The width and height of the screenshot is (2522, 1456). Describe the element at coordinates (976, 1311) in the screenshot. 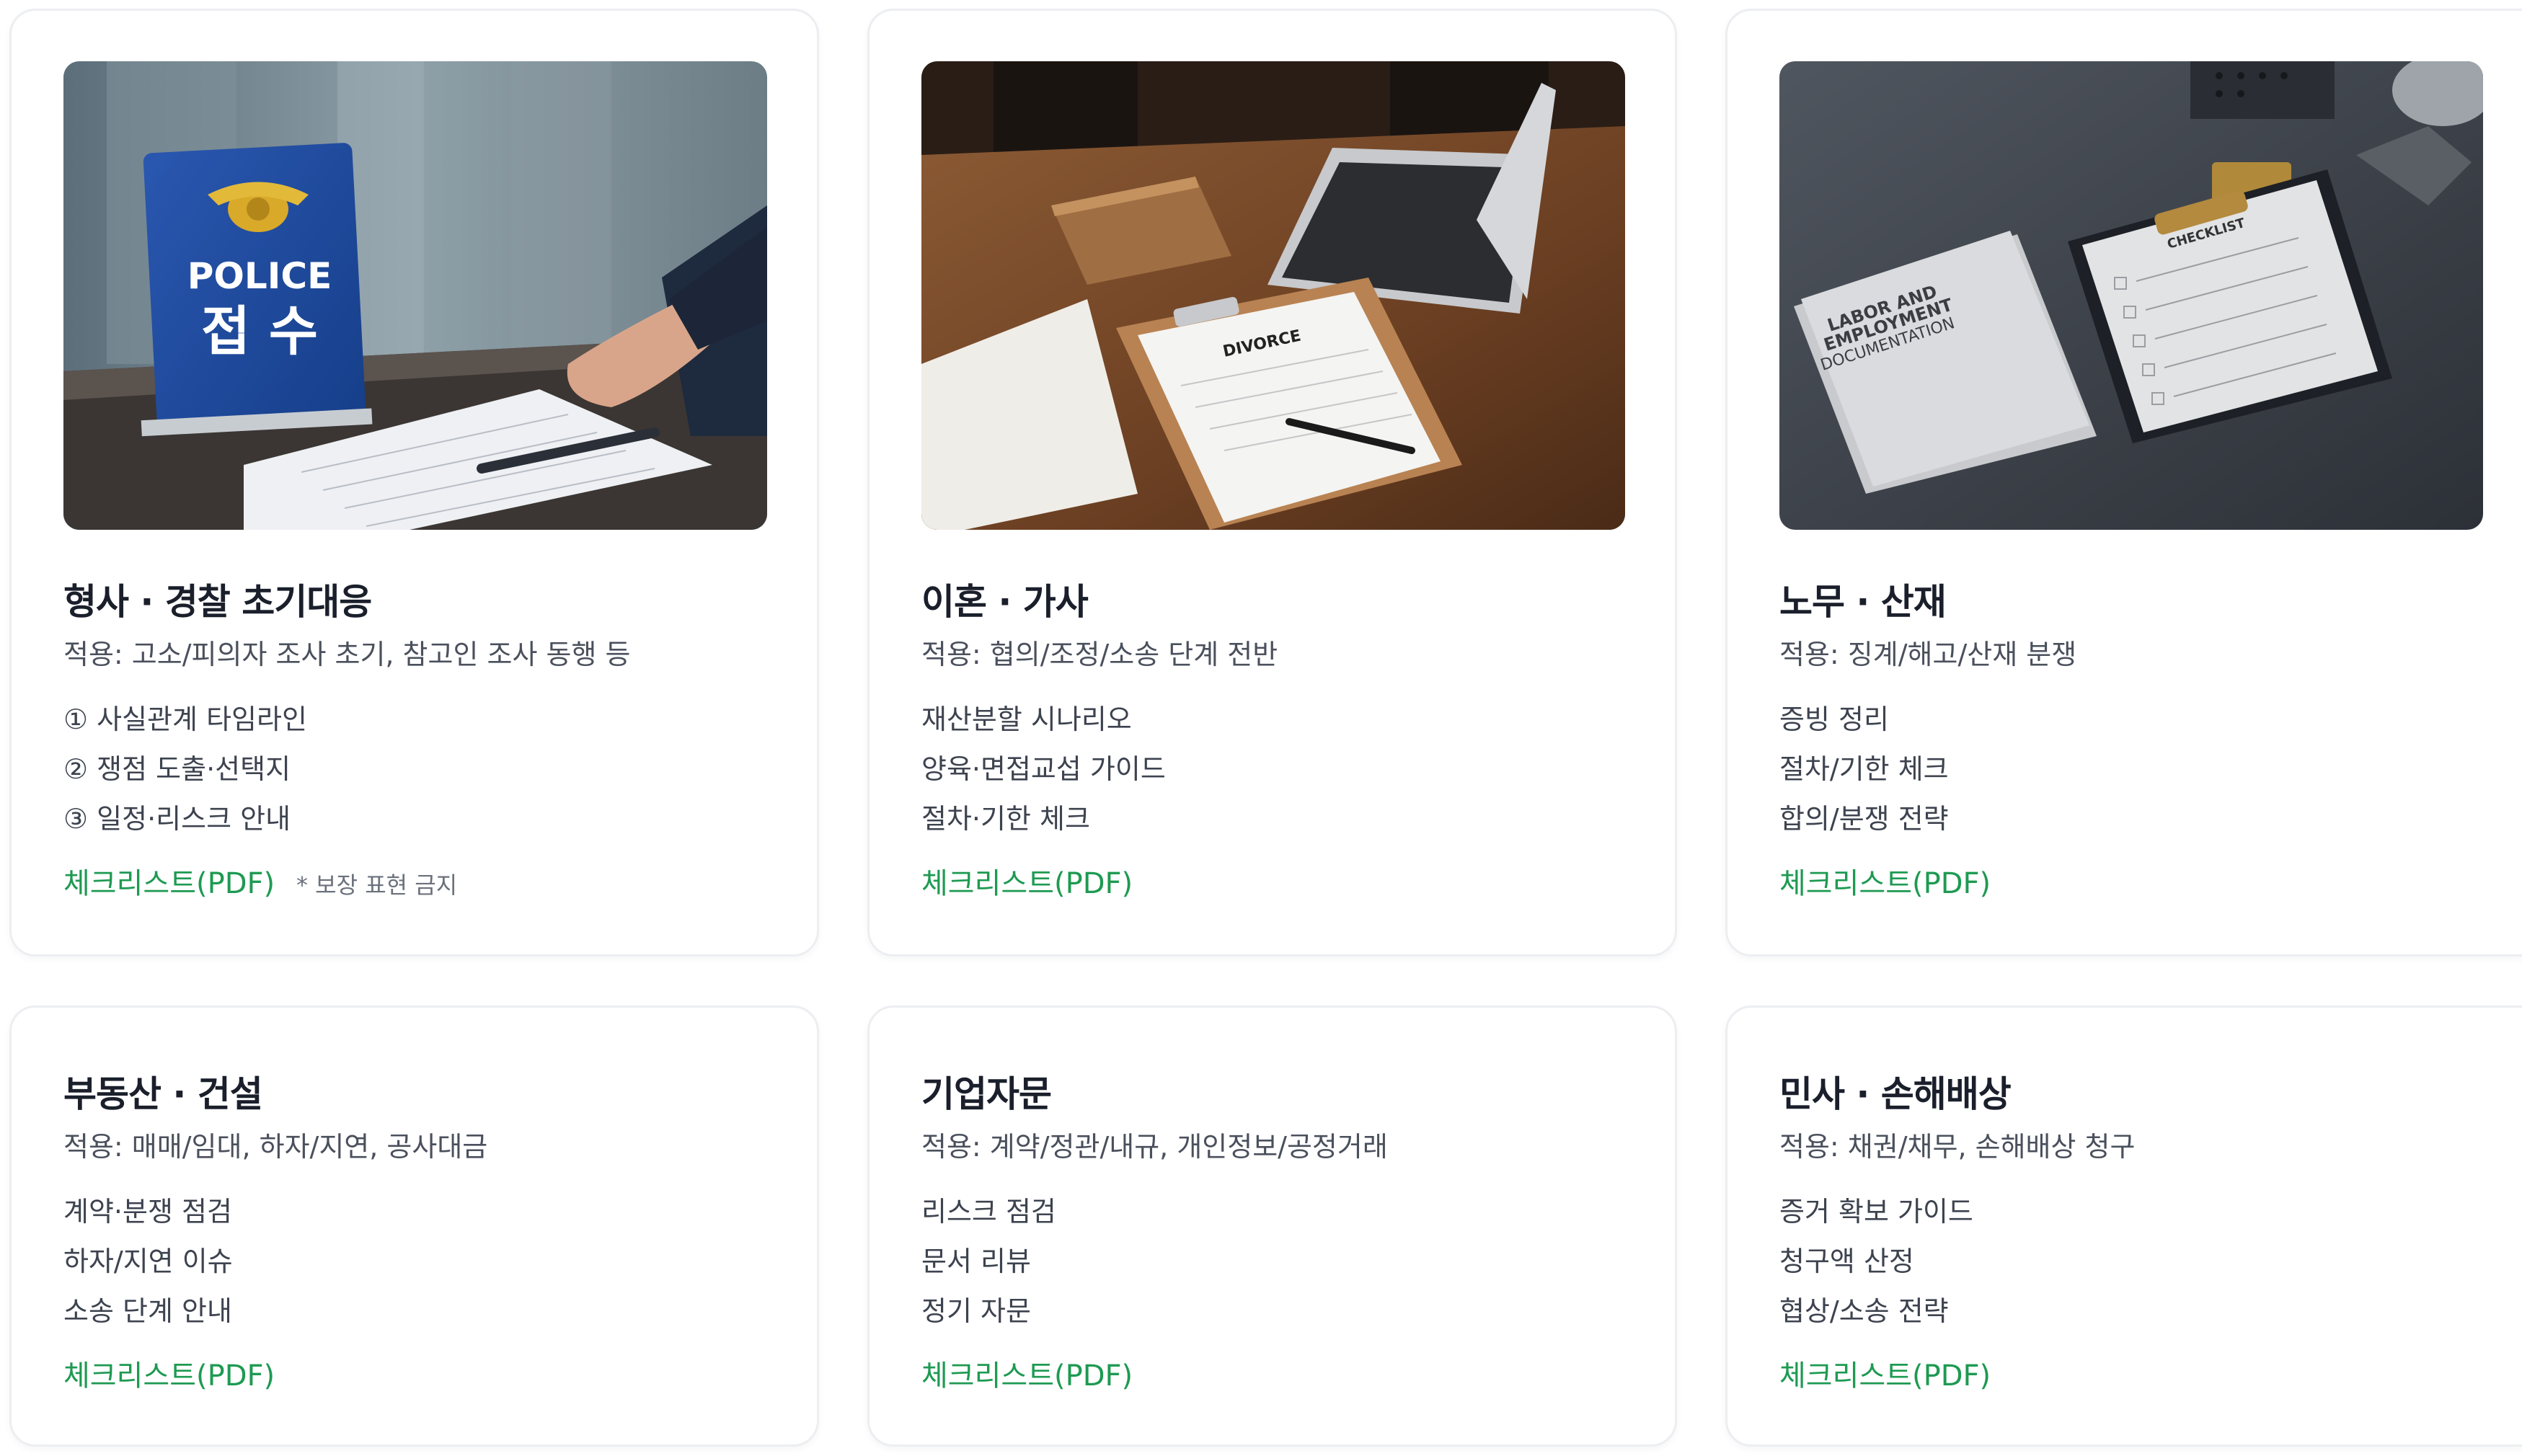

I see `card-item: 정기 자문` at that location.